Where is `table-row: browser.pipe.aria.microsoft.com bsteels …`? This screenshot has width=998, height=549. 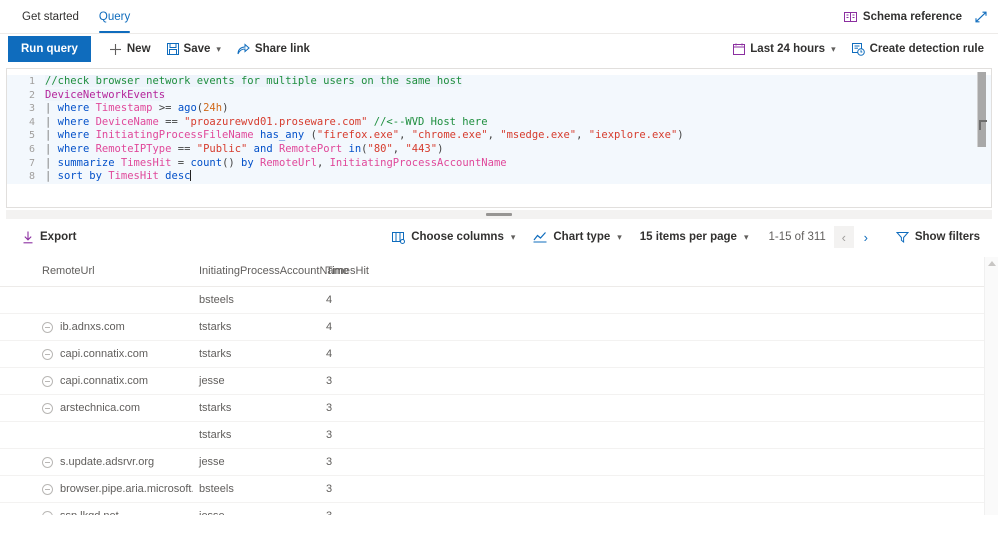 table-row: browser.pipe.aria.microsoft.com bsteels … is located at coordinates (499, 489).